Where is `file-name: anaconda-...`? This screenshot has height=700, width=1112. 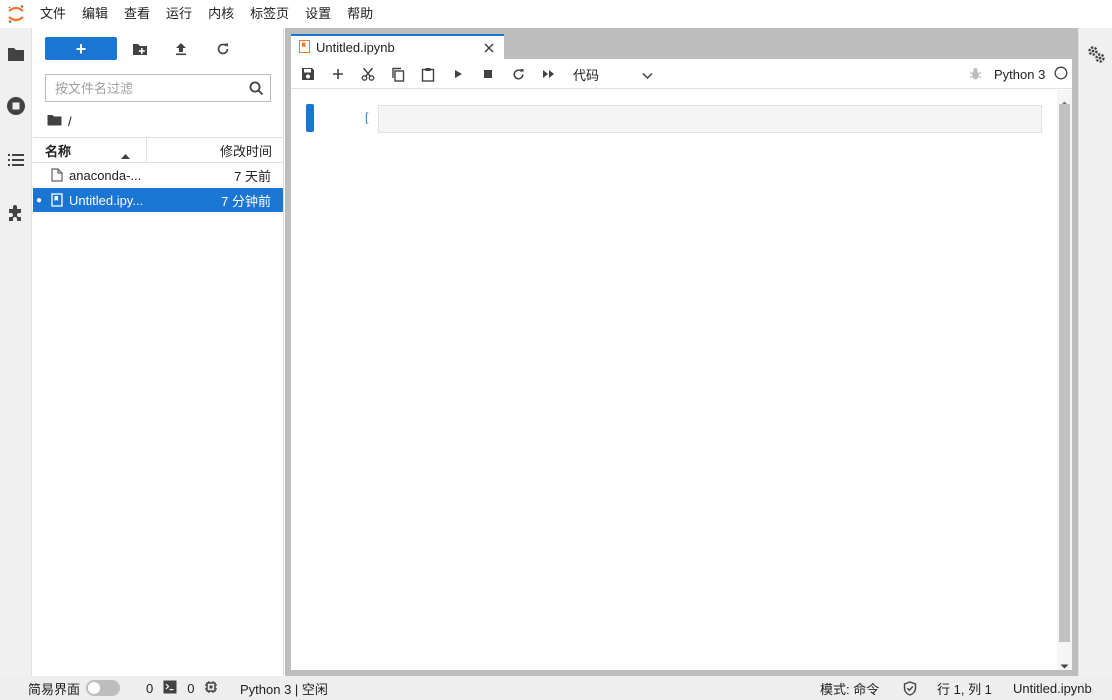
file-name: anaconda-... is located at coordinates (105, 175).